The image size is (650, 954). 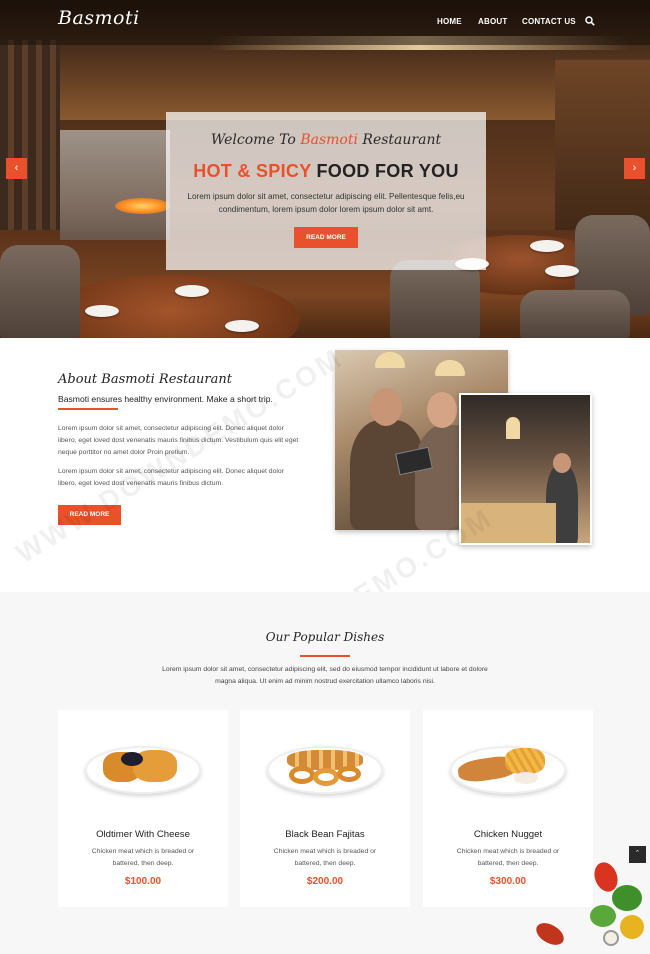 What do you see at coordinates (145, 379) in the screenshot?
I see `about-heading: About Basmoti Restaurant` at bounding box center [145, 379].